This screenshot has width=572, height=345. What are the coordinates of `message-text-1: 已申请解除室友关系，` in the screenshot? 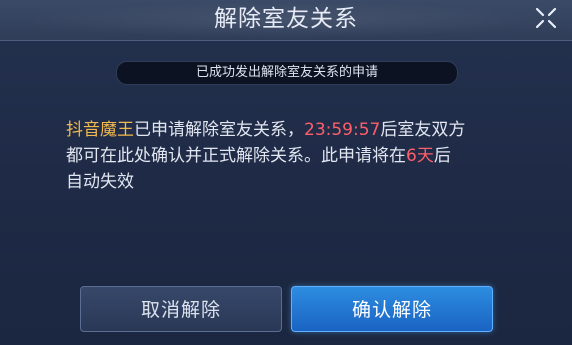 It's located at (219, 130).